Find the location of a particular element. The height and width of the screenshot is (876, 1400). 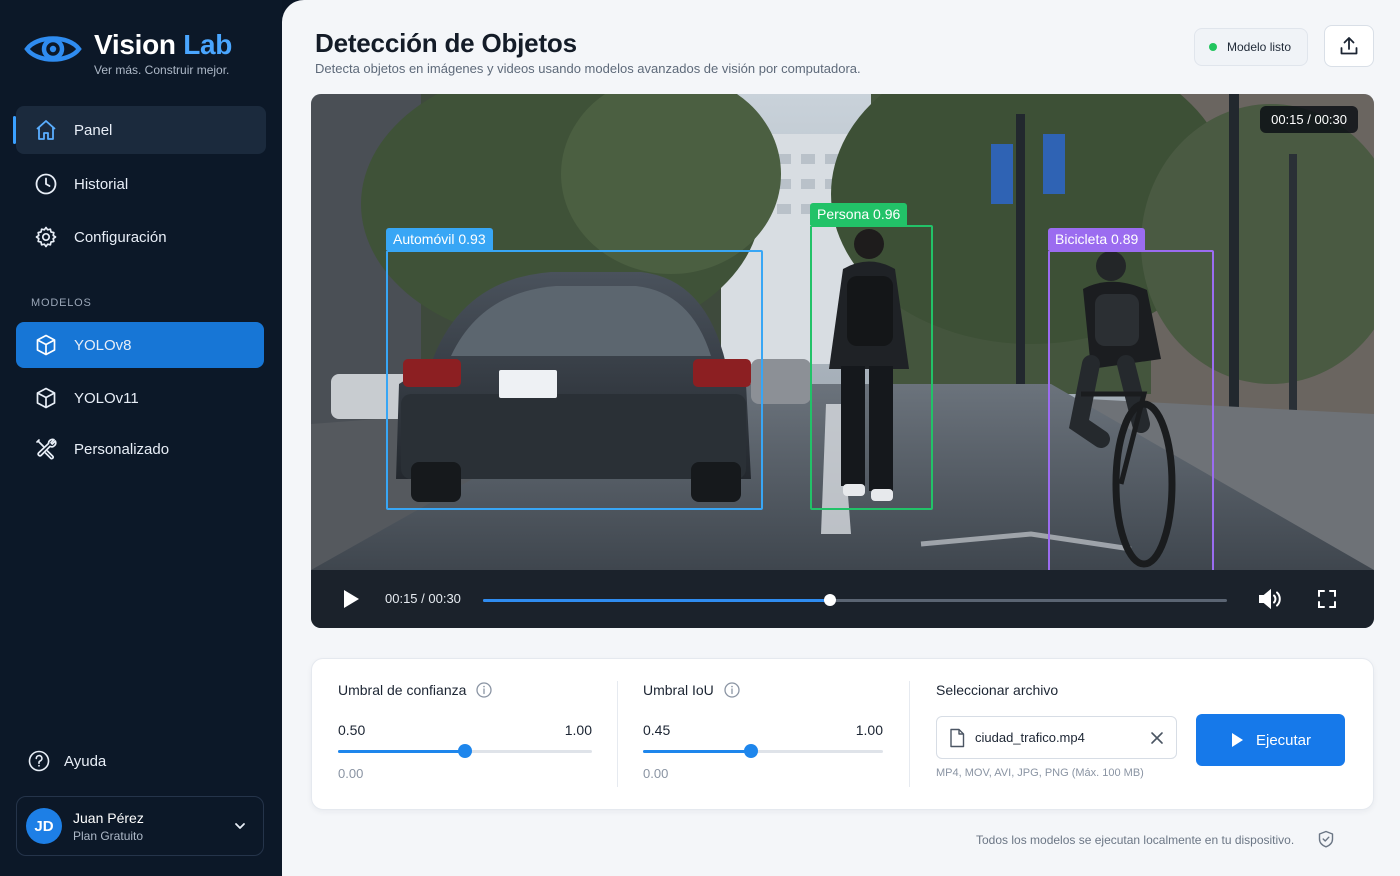

iou-title-label: Umbral IoU is located at coordinates (678, 690).